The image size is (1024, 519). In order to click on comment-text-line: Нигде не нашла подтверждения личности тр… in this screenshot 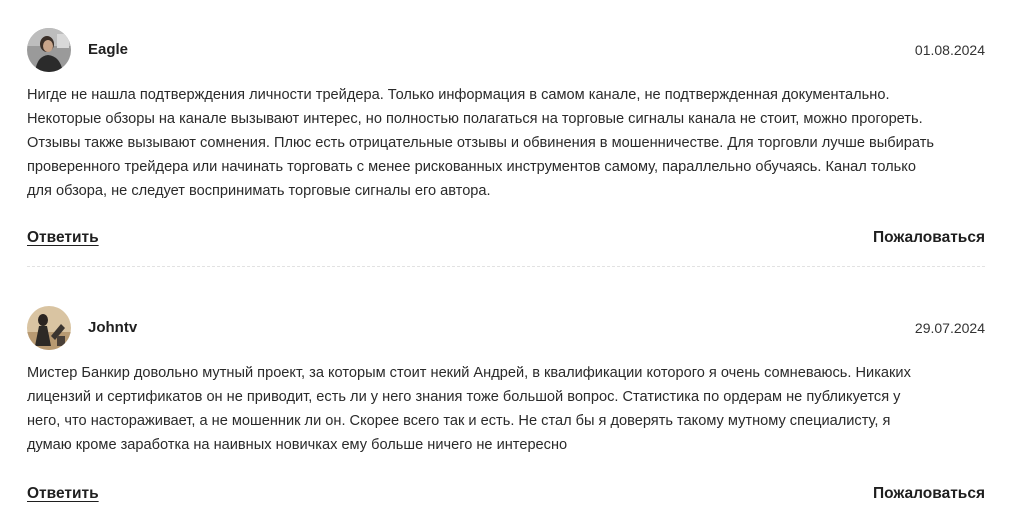, I will do `click(458, 95)`.